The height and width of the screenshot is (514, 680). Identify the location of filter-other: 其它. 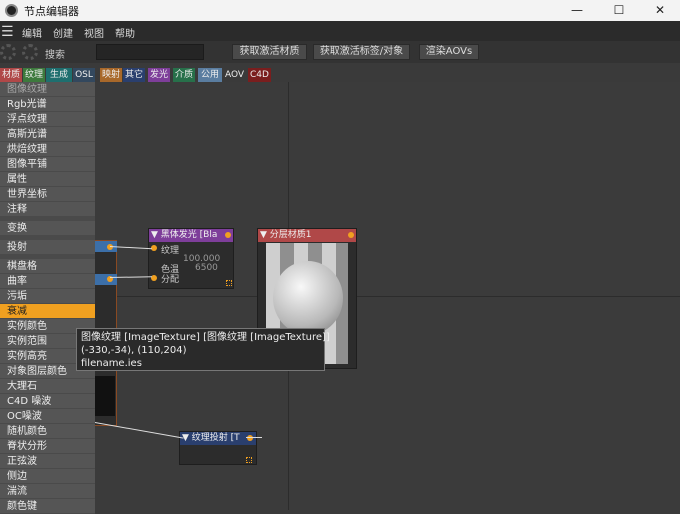
(134, 75).